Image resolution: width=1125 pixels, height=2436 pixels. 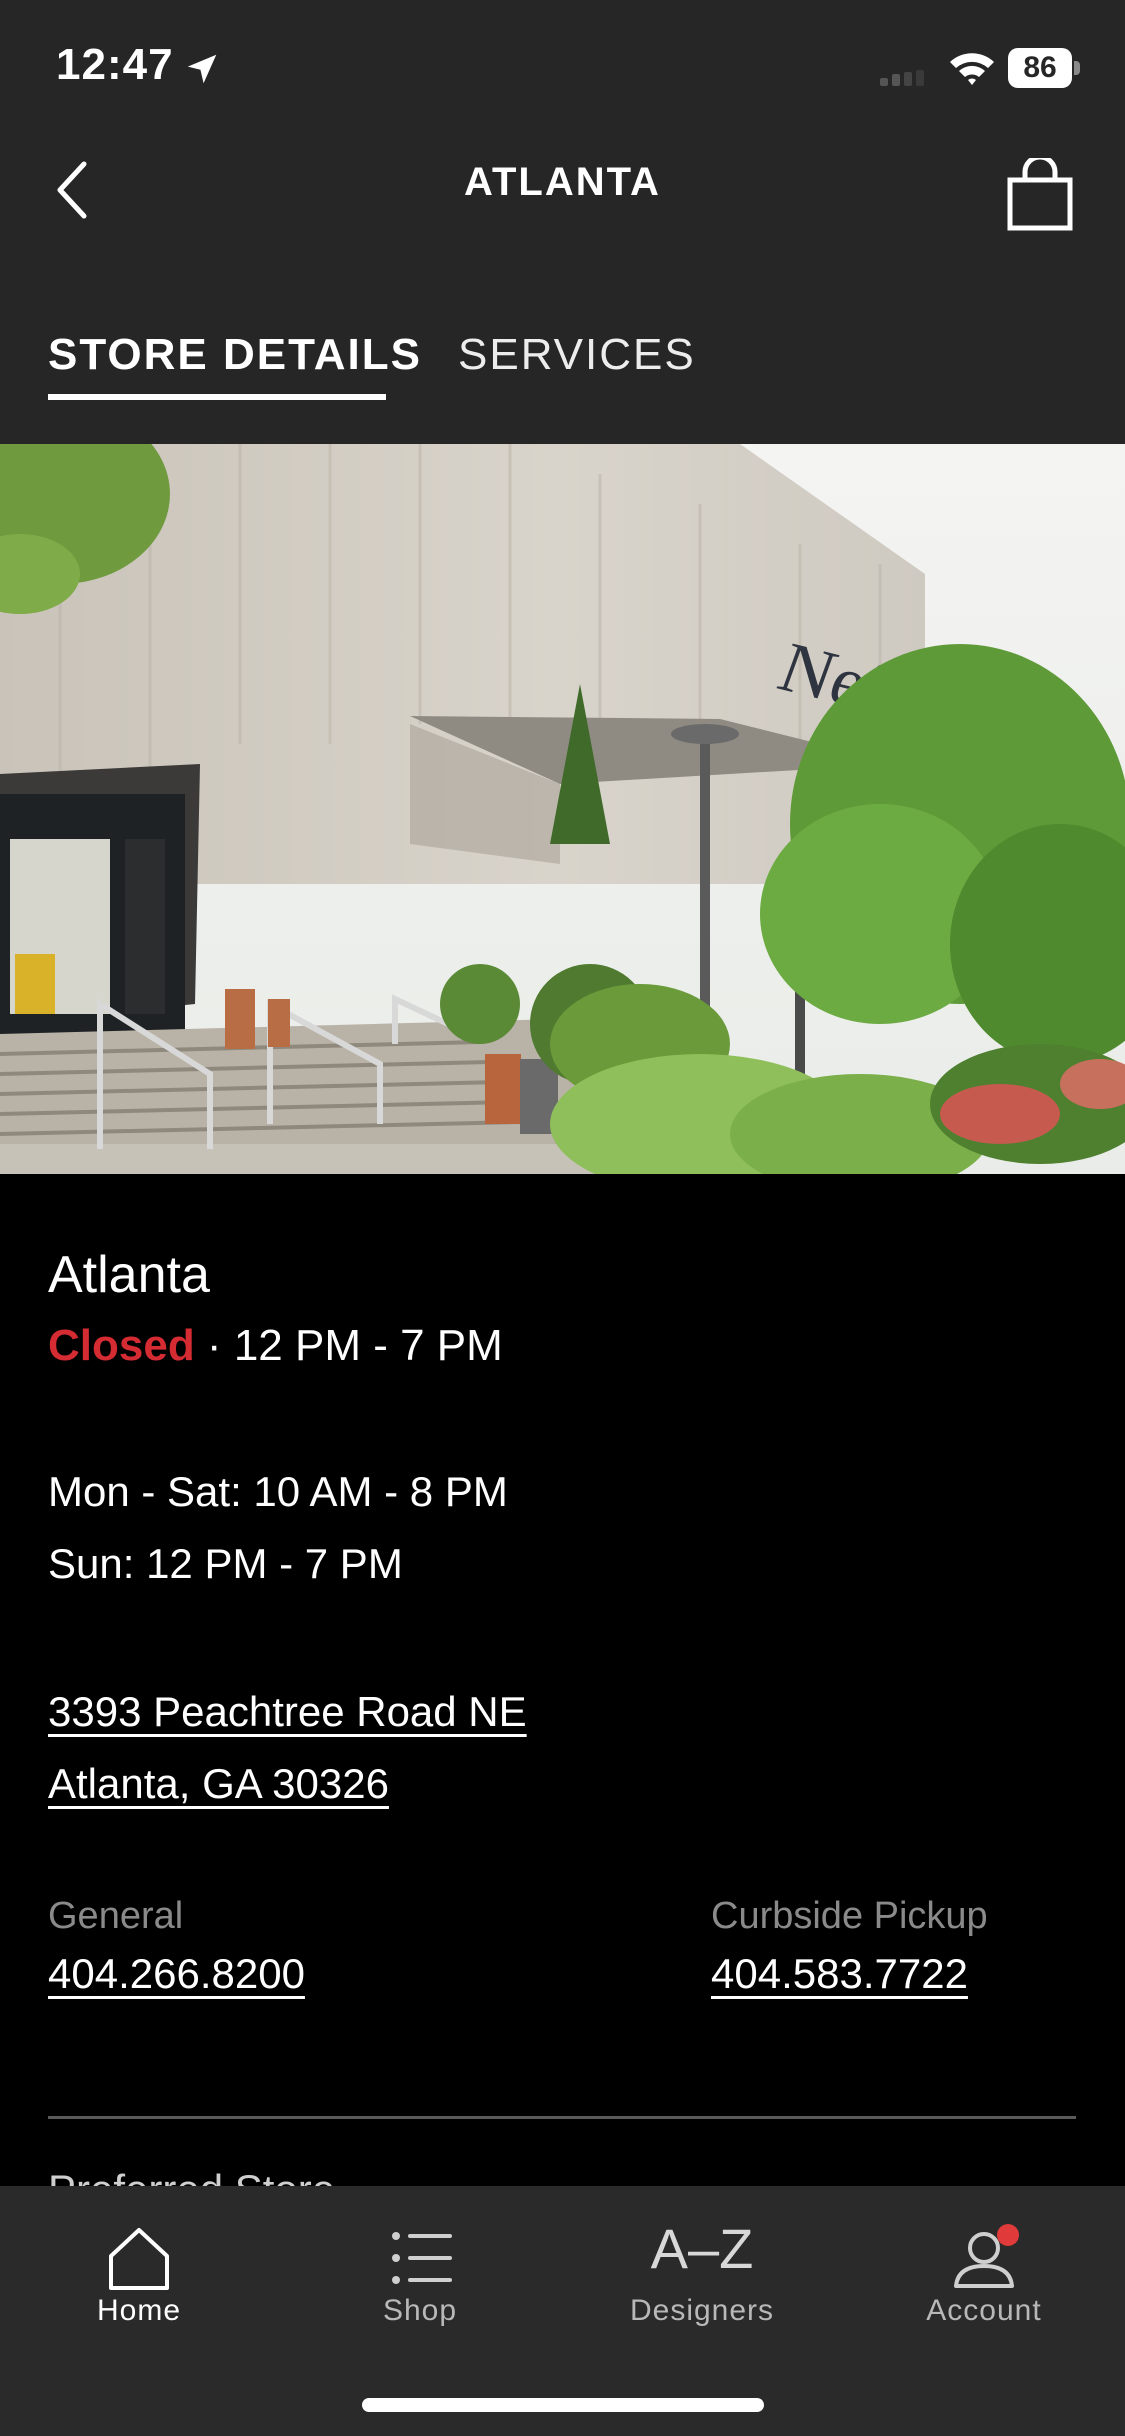 What do you see at coordinates (1040, 67) in the screenshot?
I see `battery-level: 86` at bounding box center [1040, 67].